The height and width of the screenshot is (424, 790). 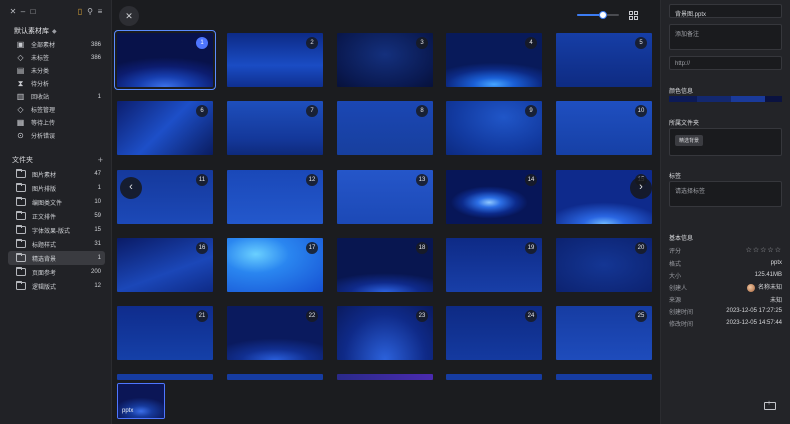 I want to click on folders-header: 文件夹 +, so click(x=57, y=160).